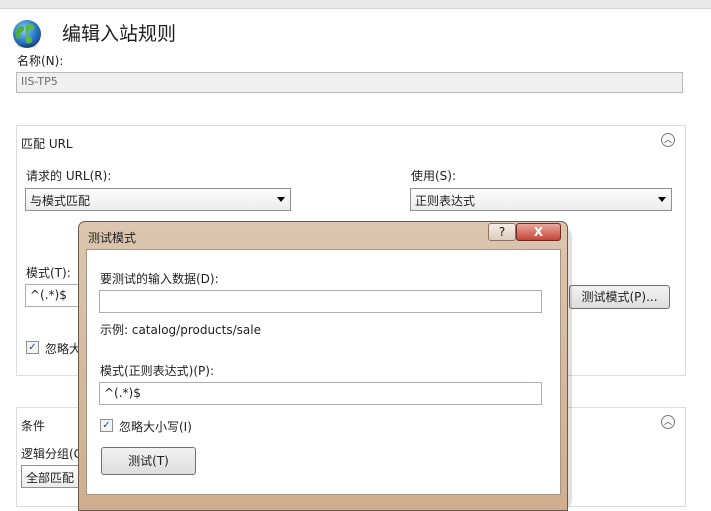  Describe the element at coordinates (33, 426) in the screenshot. I see `conditions-title: 条件` at that location.